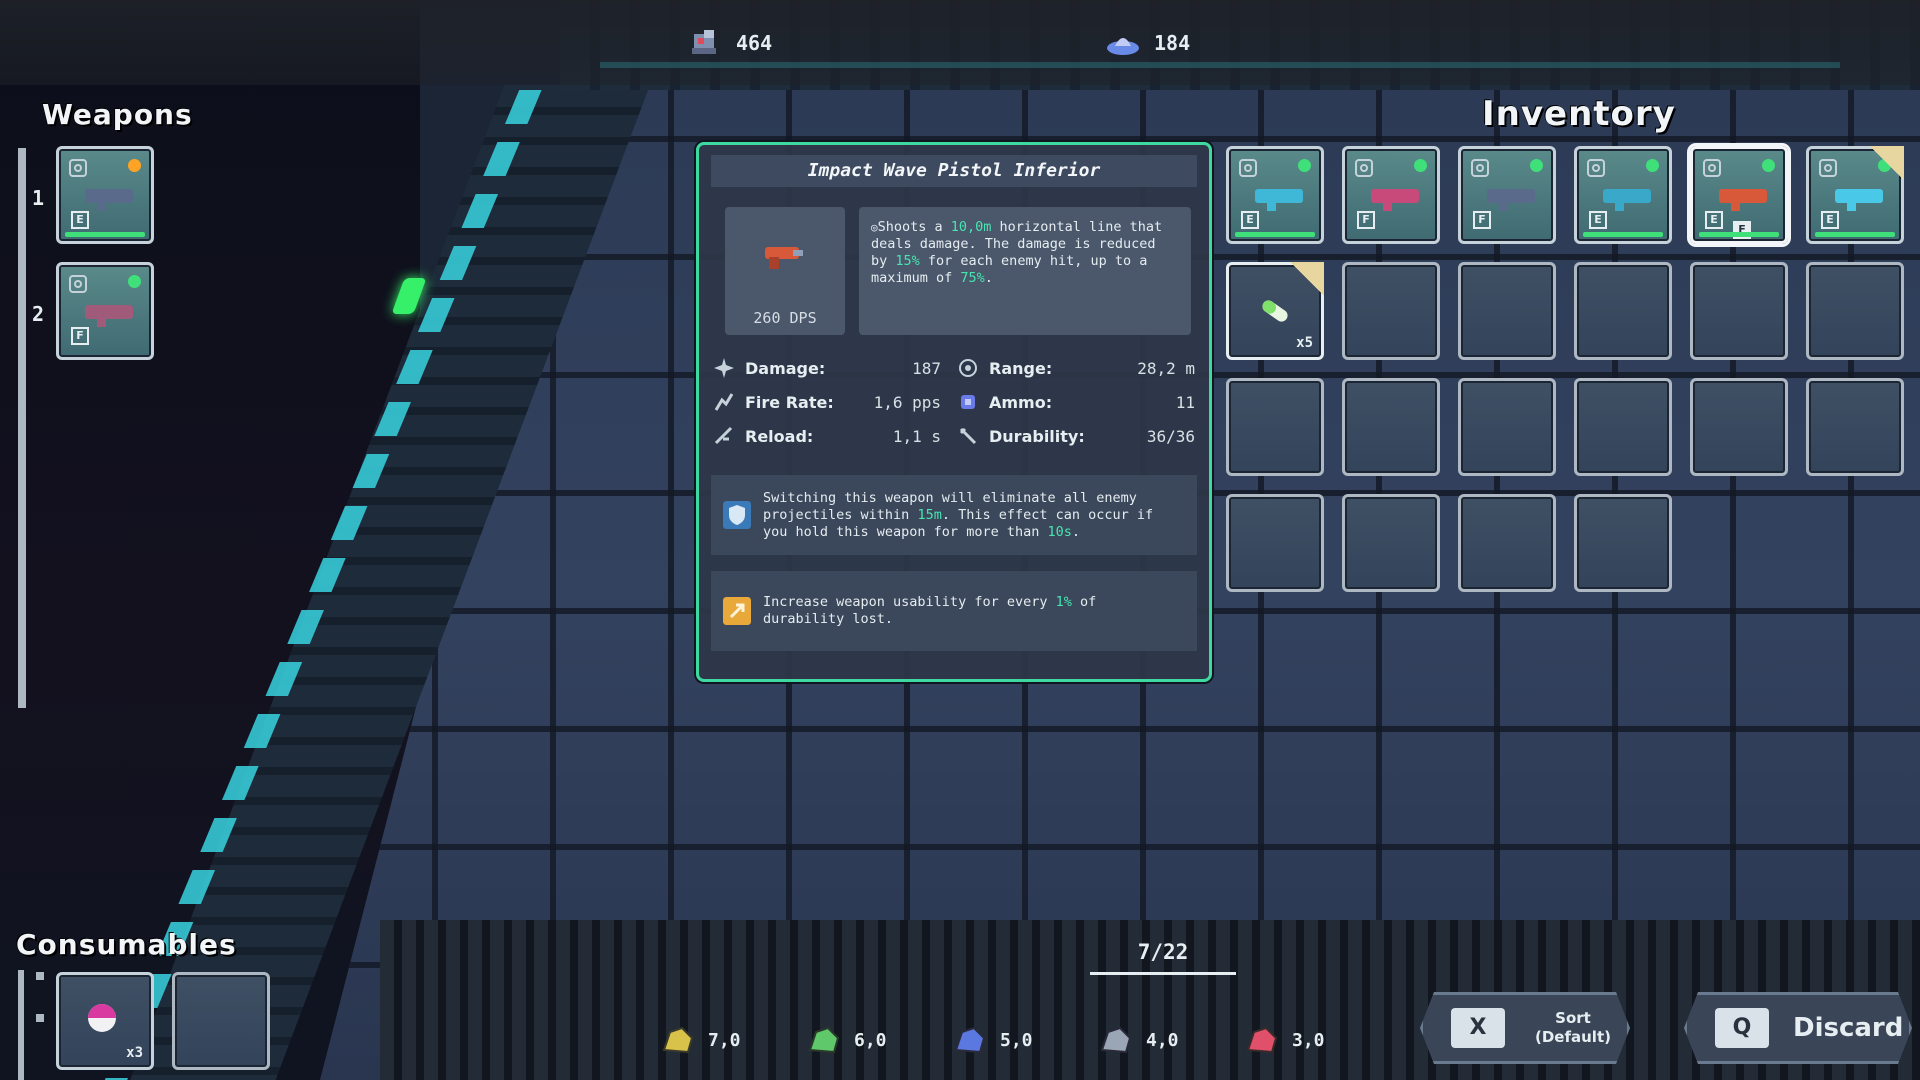 The image size is (1920, 1080). Describe the element at coordinates (907, 261) in the screenshot. I see `desc-highlight: 15%` at that location.